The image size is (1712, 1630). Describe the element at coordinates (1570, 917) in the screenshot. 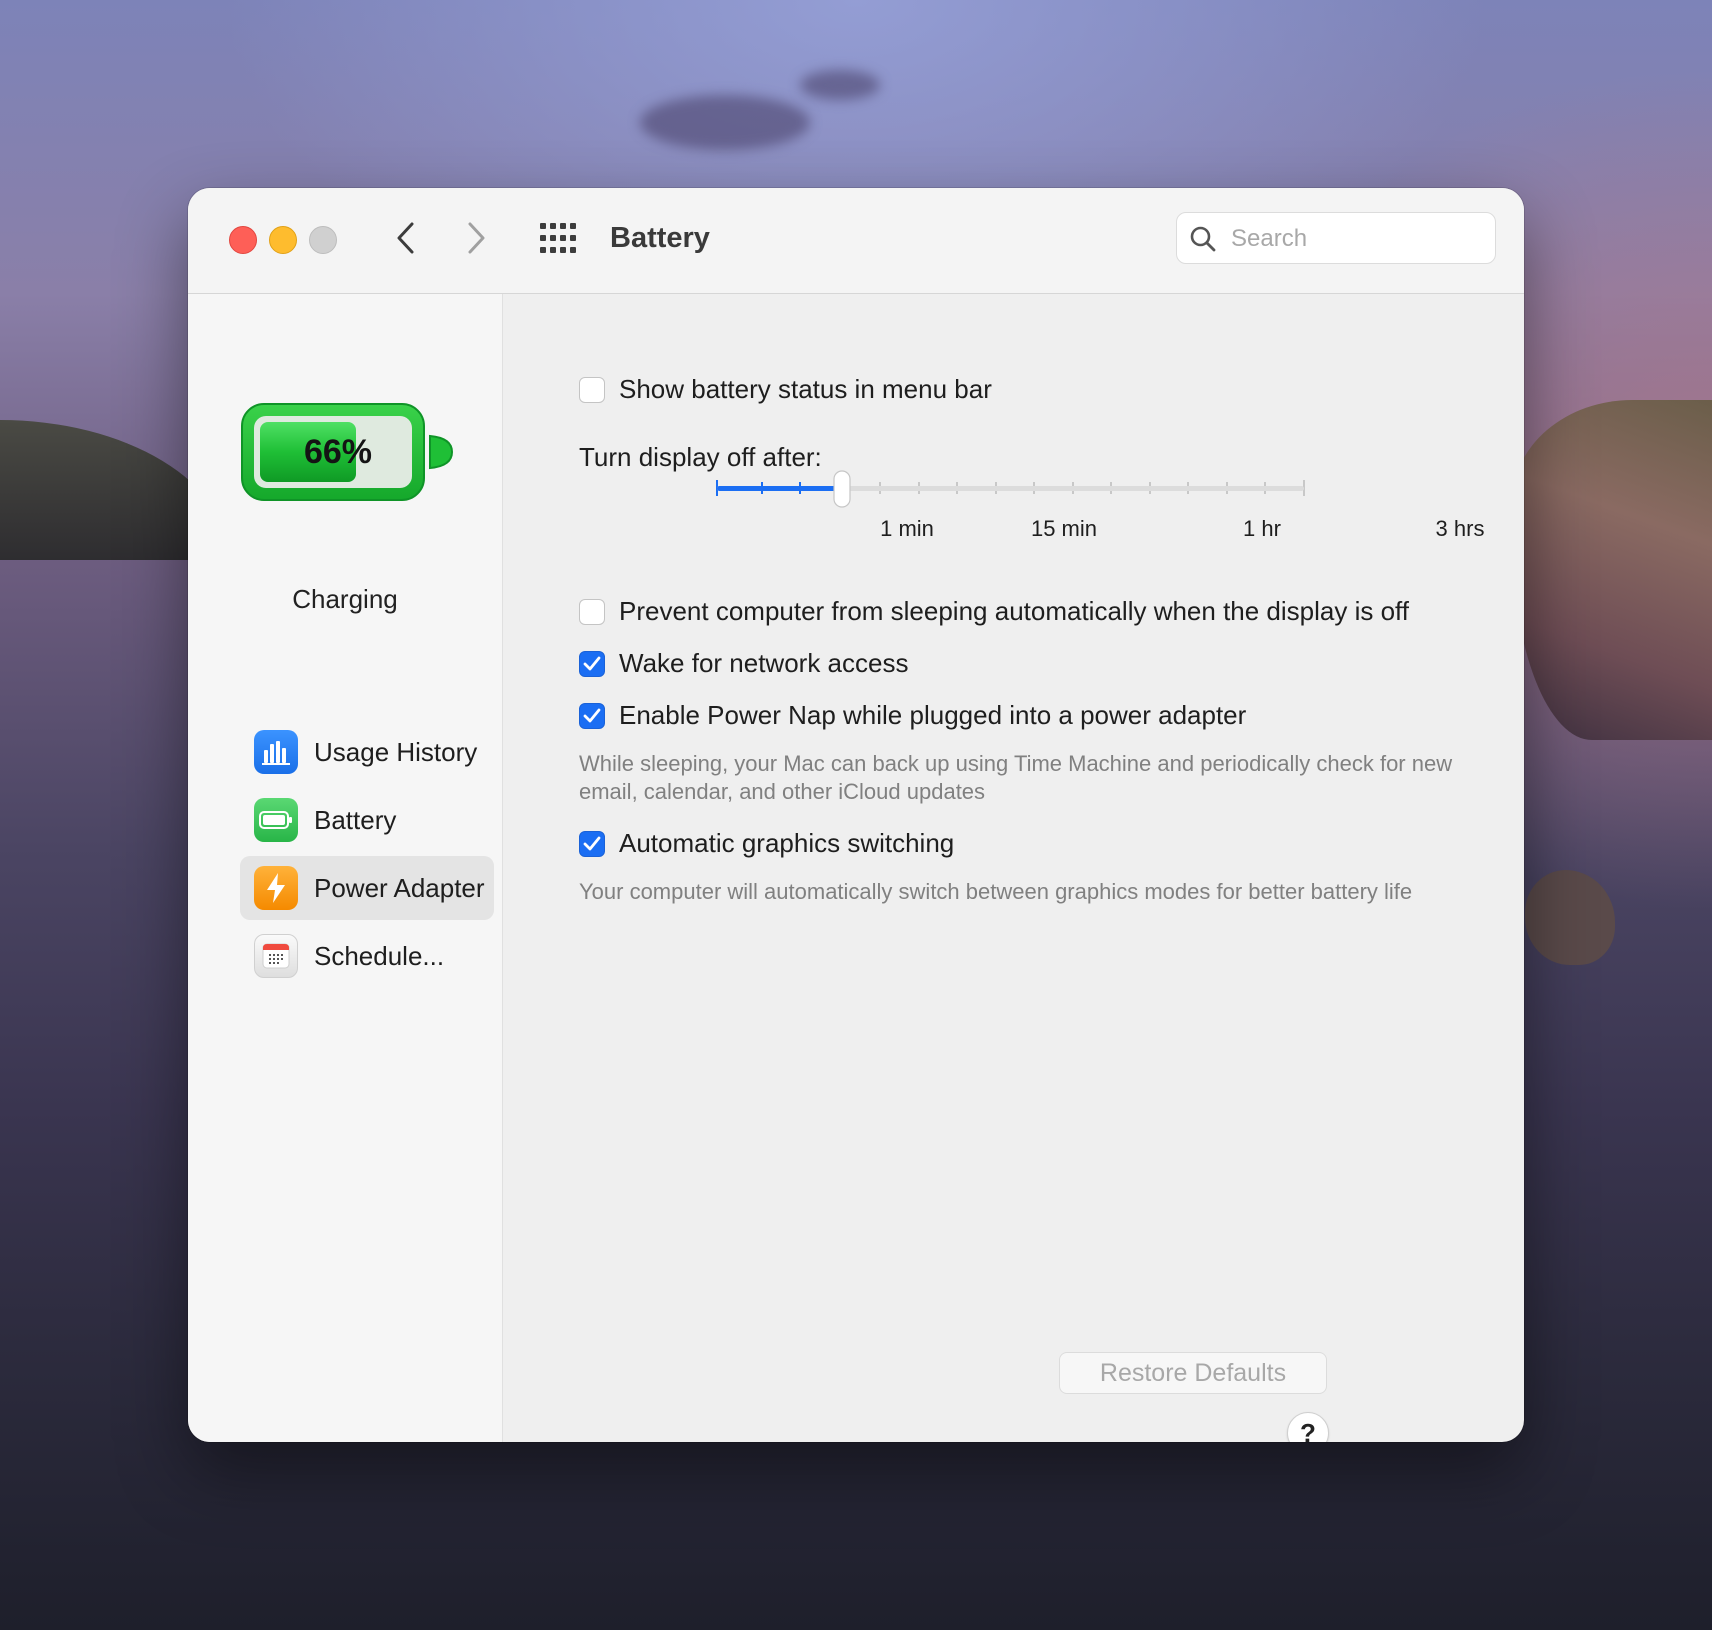

I see `wallpaper-rock` at that location.